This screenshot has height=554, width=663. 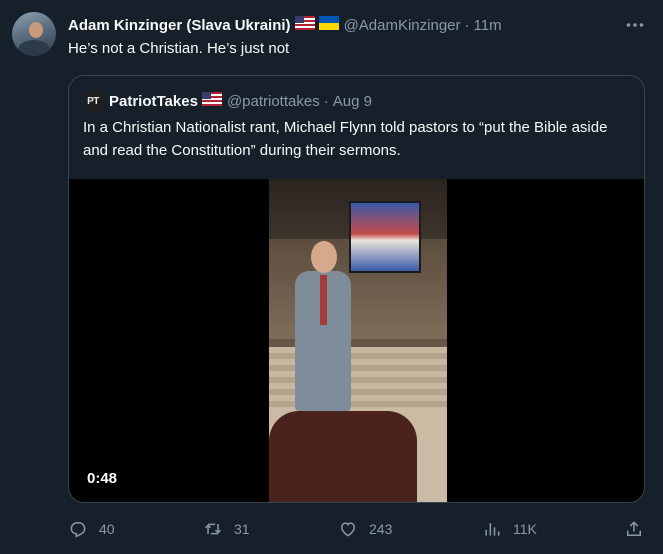 What do you see at coordinates (273, 101) in the screenshot?
I see `quoted-author-handle: @patriottakes` at bounding box center [273, 101].